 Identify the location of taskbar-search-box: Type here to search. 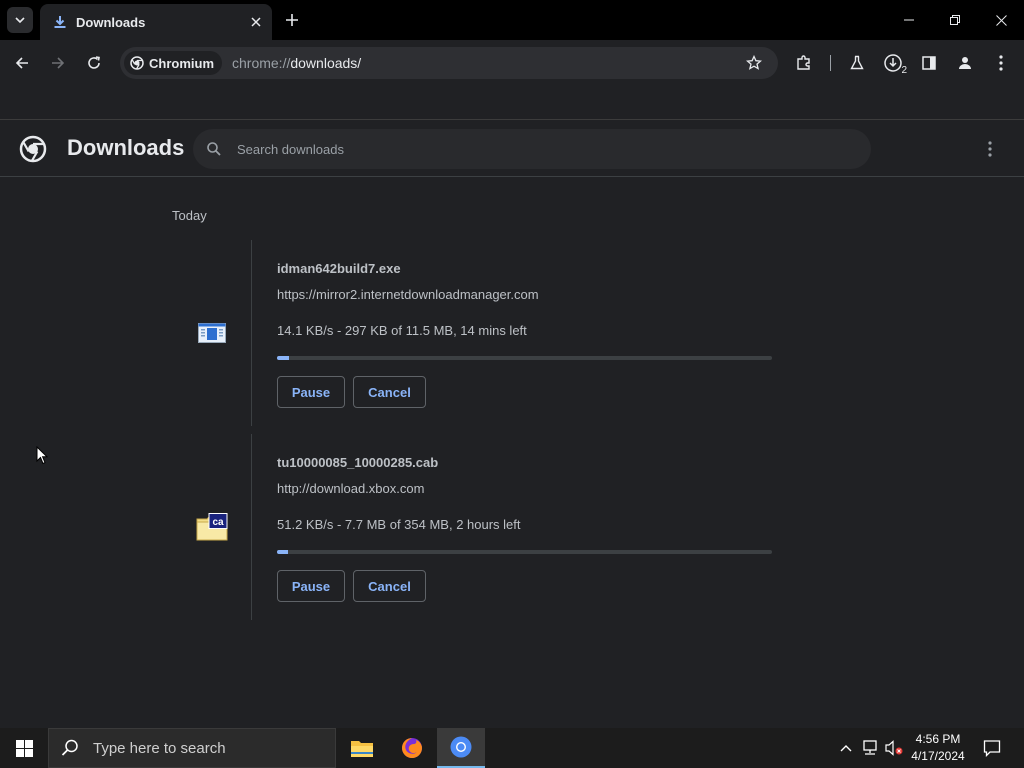
(192, 748).